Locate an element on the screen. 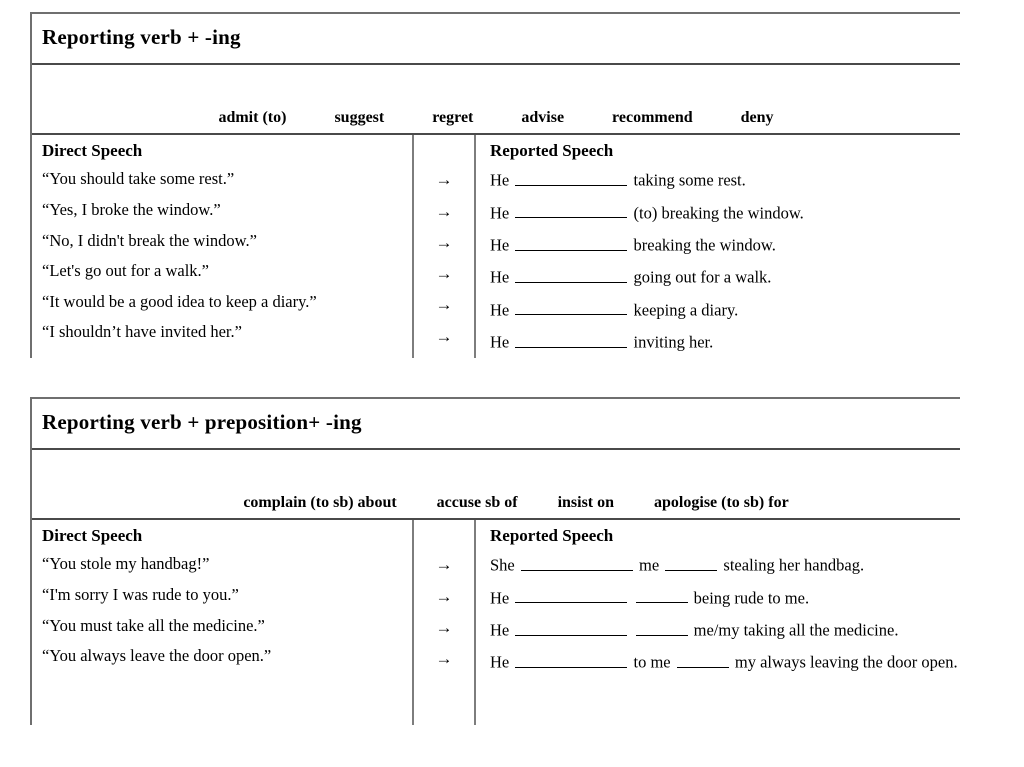 This screenshot has height=767, width=1024. table-row: “I'm sorry I was rude to you.” is located at coordinates (140, 594).